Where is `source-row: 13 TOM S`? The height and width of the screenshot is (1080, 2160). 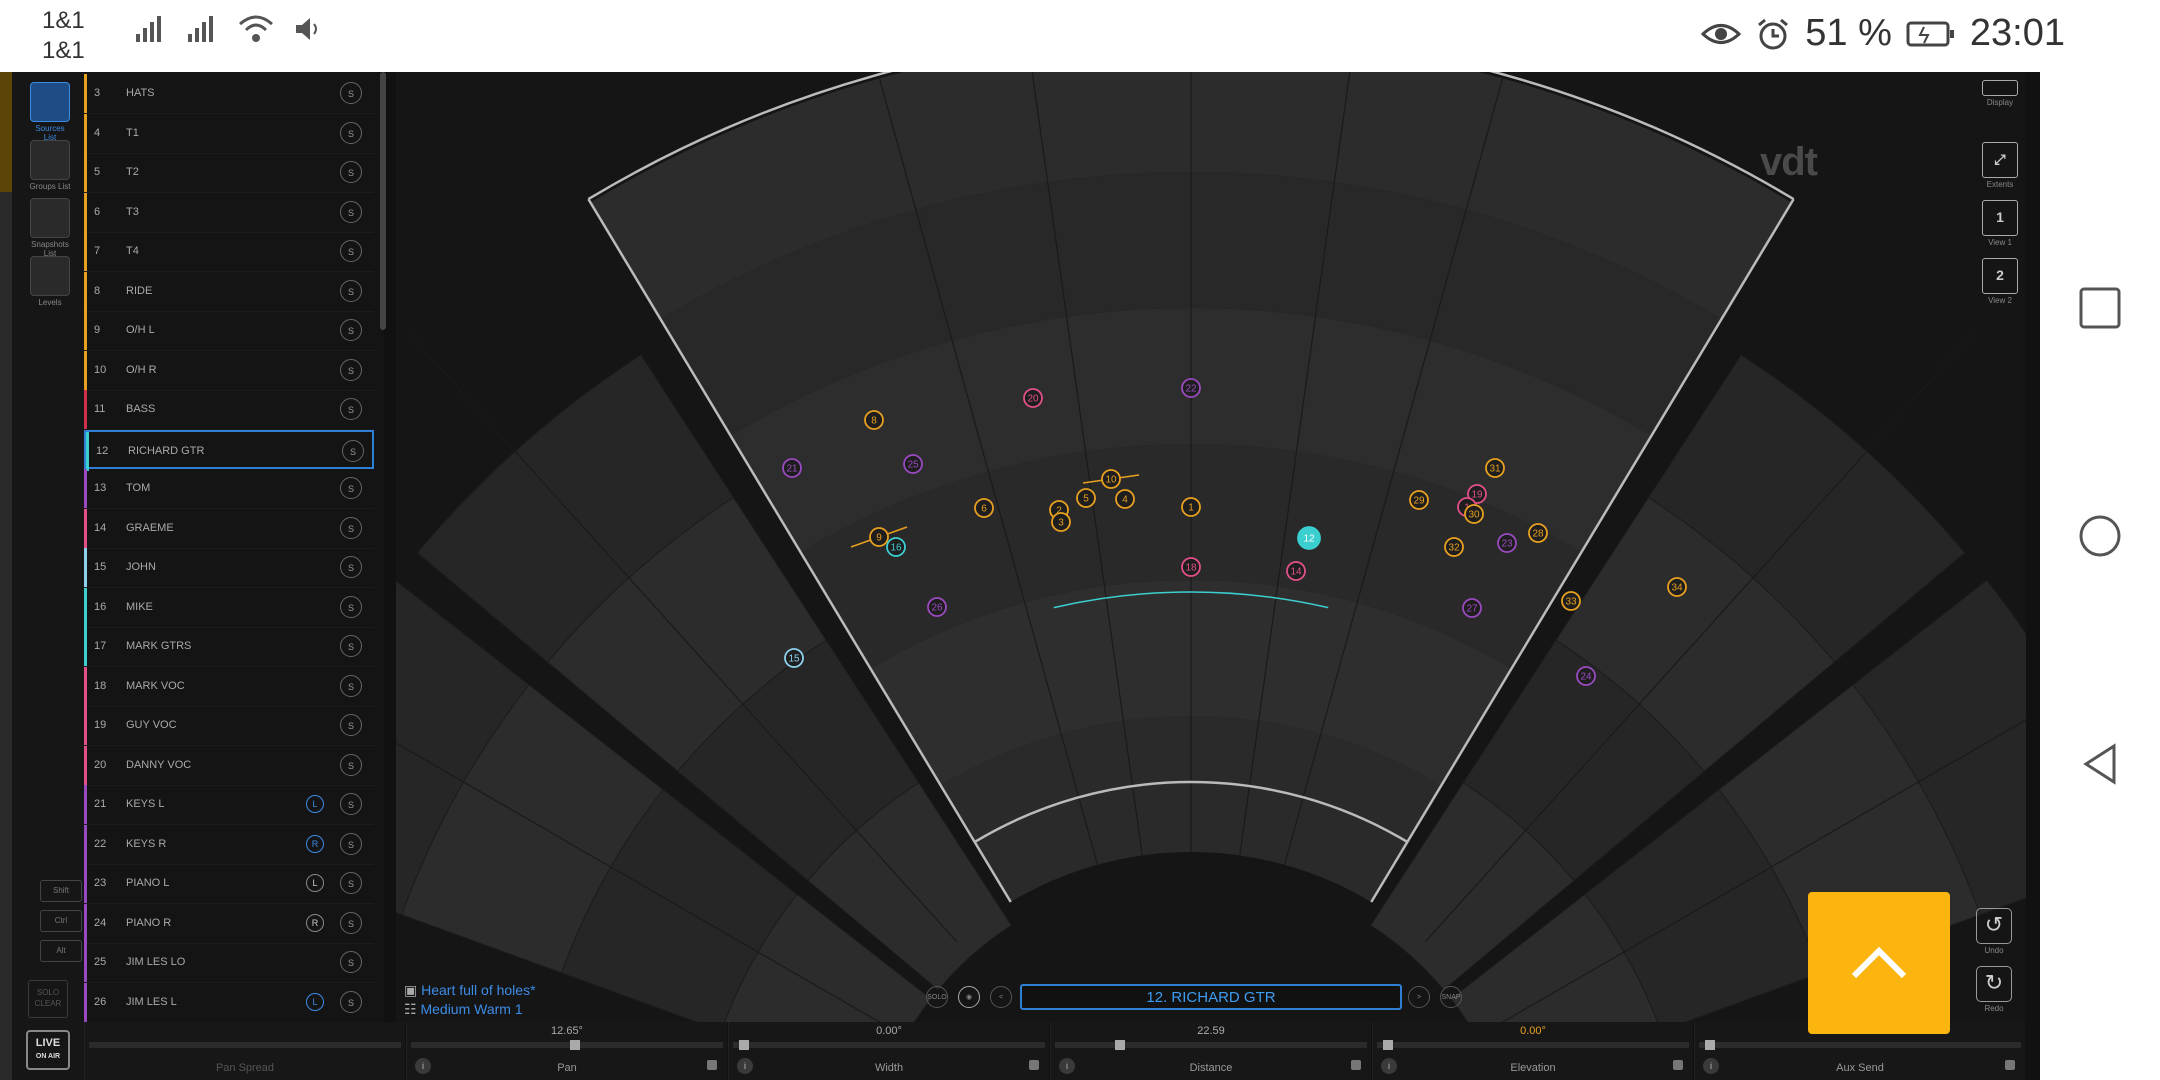
source-row: 13 TOM S is located at coordinates (229, 489).